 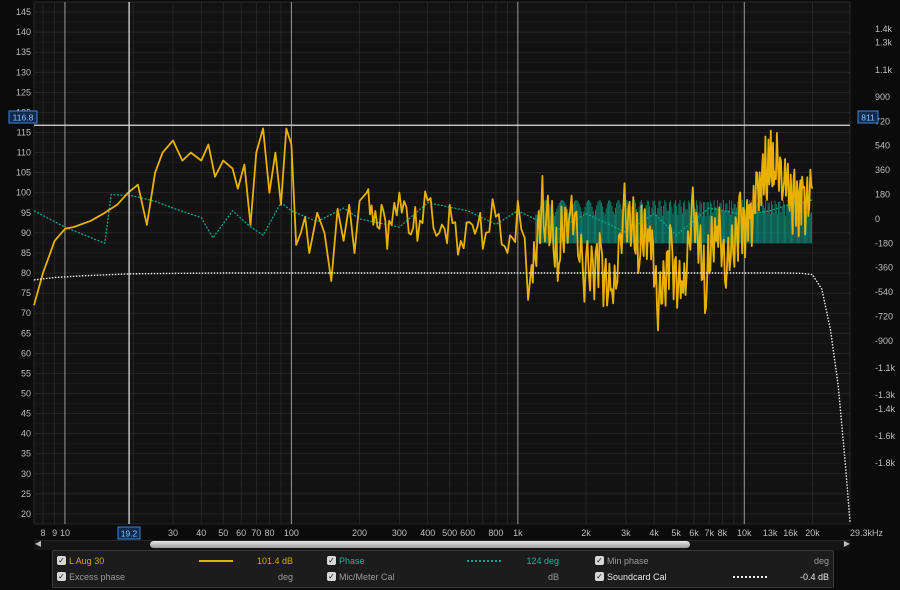 I want to click on y-tick-label-right: 0, so click(x=877, y=219).